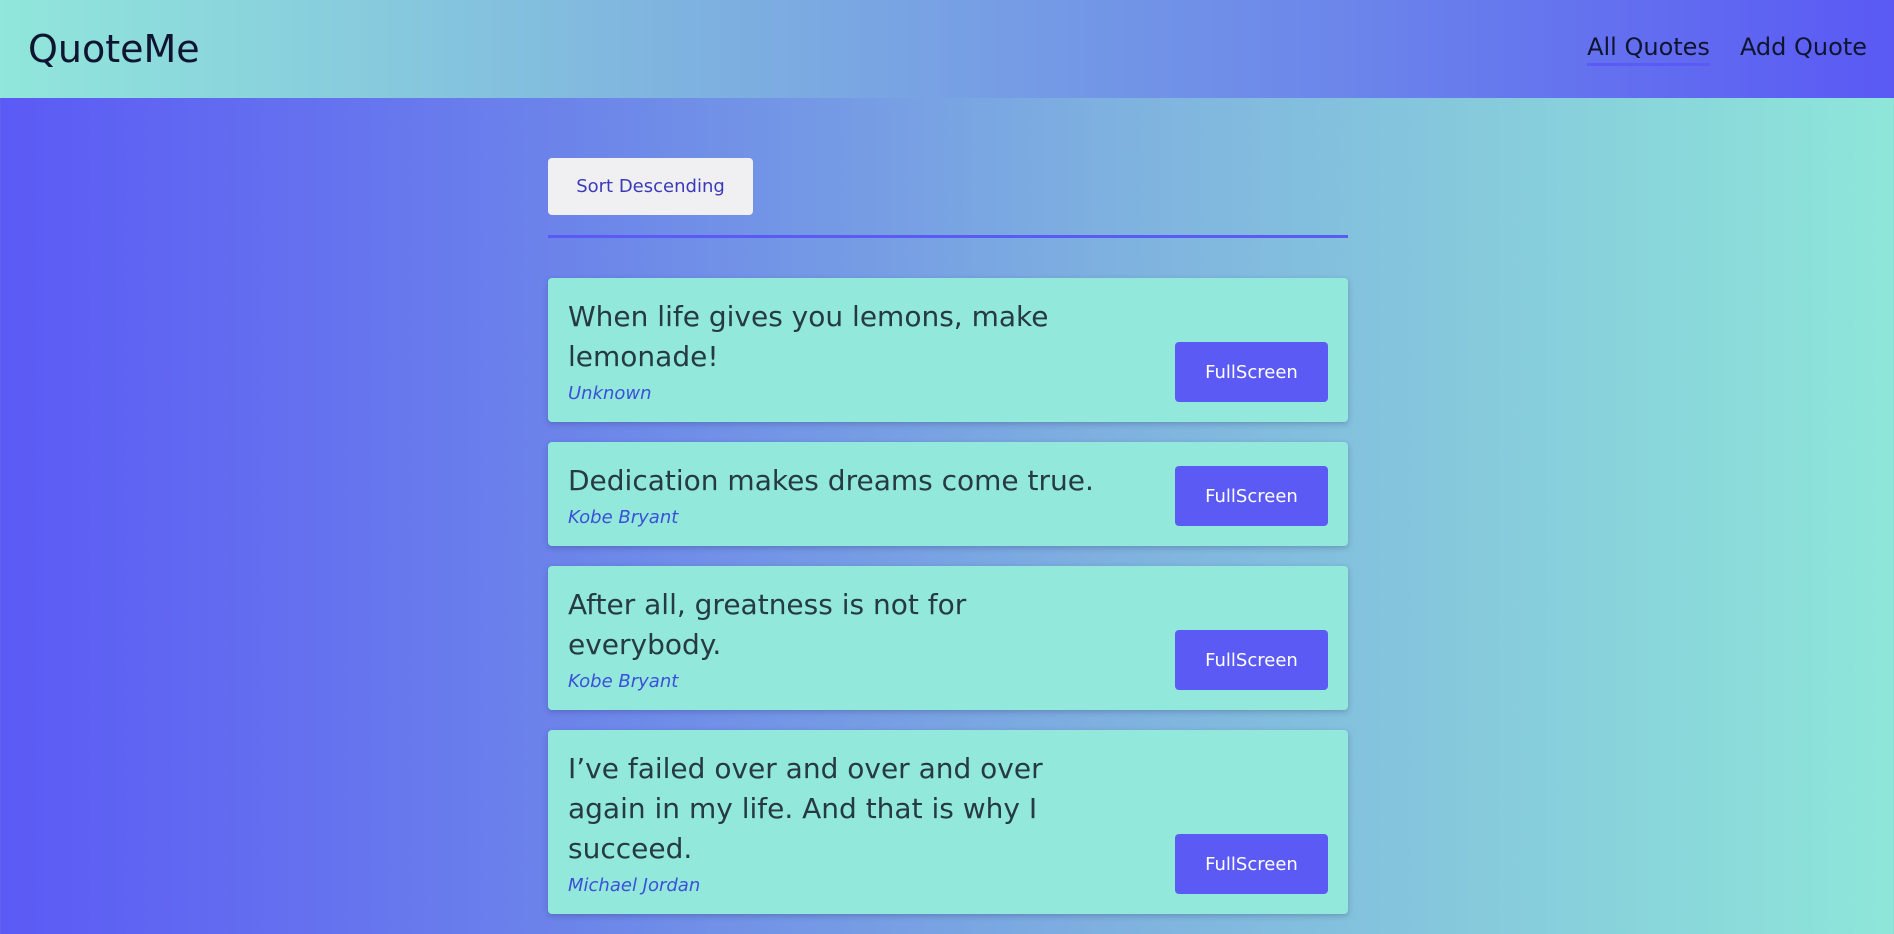 The image size is (1894, 934). I want to click on main-nav: All Quotes Add Quote, so click(1727, 49).